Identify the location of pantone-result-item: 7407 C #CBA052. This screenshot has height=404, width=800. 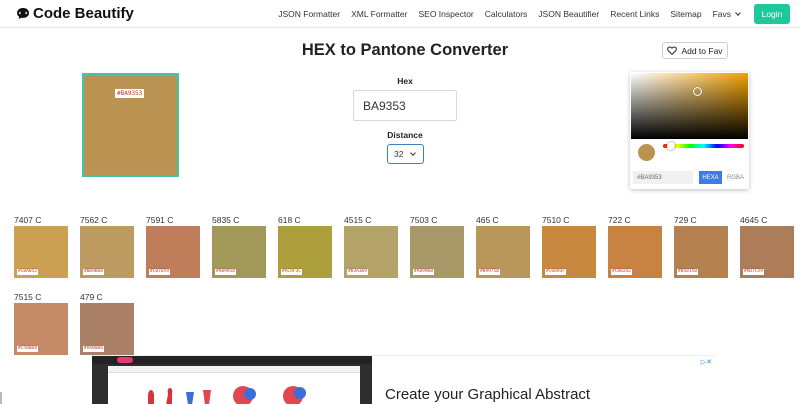
(41, 250).